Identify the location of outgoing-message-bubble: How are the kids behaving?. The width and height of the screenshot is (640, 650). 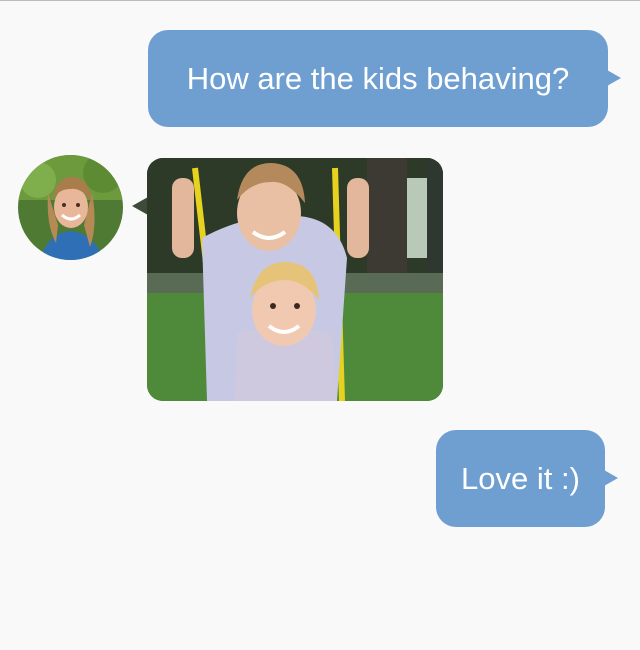
(378, 78).